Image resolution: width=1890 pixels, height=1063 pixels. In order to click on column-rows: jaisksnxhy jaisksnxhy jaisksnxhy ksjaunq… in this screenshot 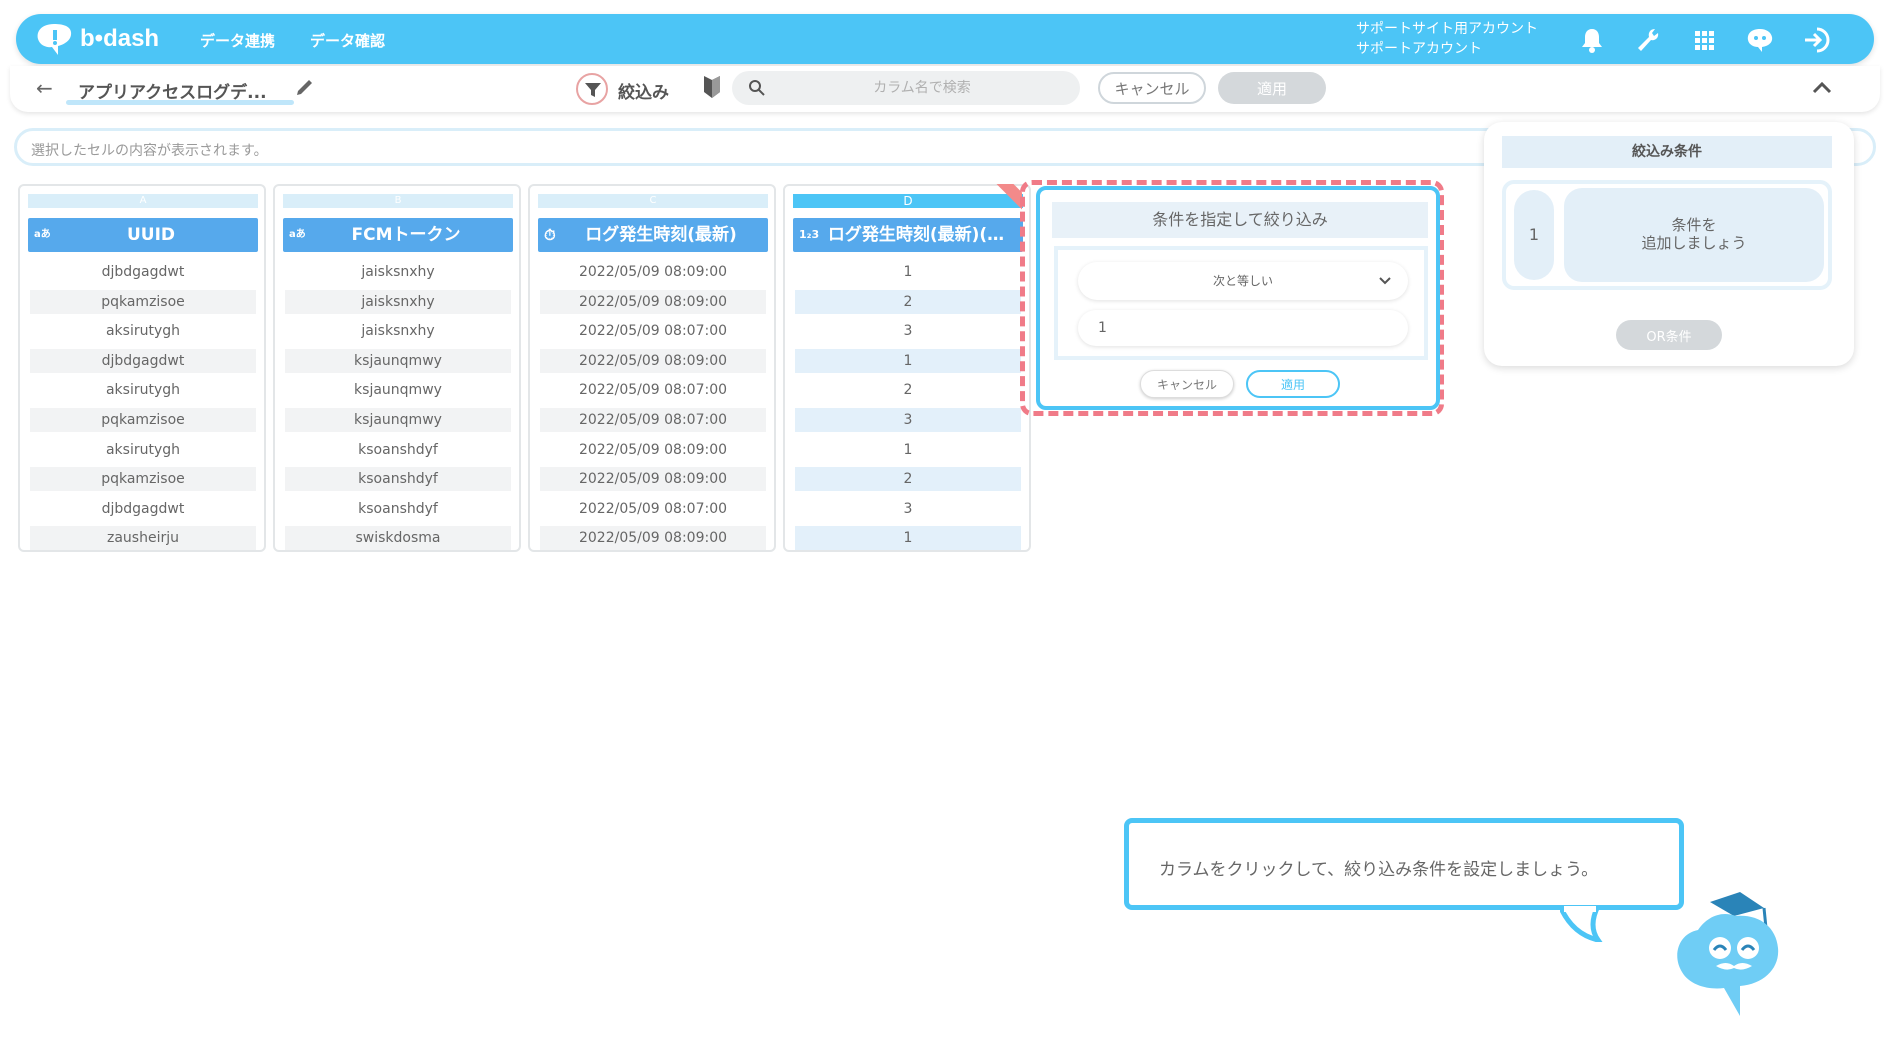, I will do `click(398, 408)`.